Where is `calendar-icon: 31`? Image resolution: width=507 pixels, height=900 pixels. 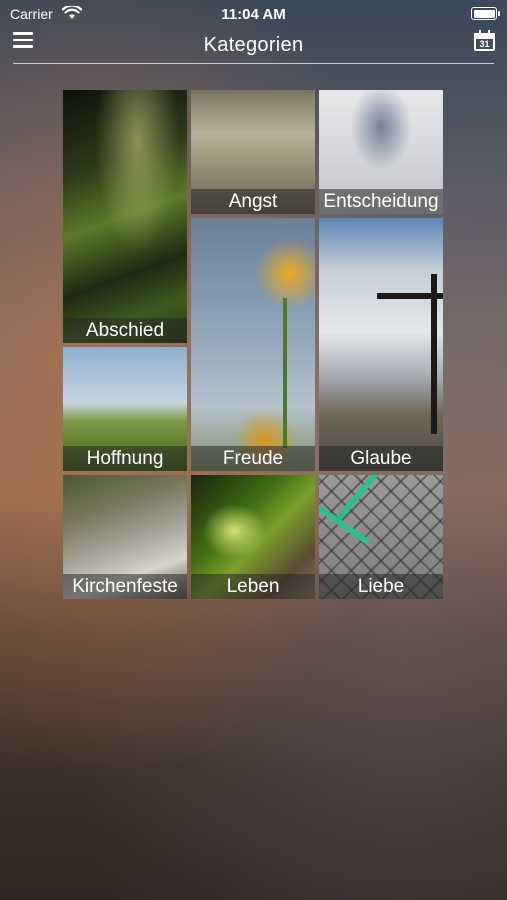 calendar-icon: 31 is located at coordinates (484, 40).